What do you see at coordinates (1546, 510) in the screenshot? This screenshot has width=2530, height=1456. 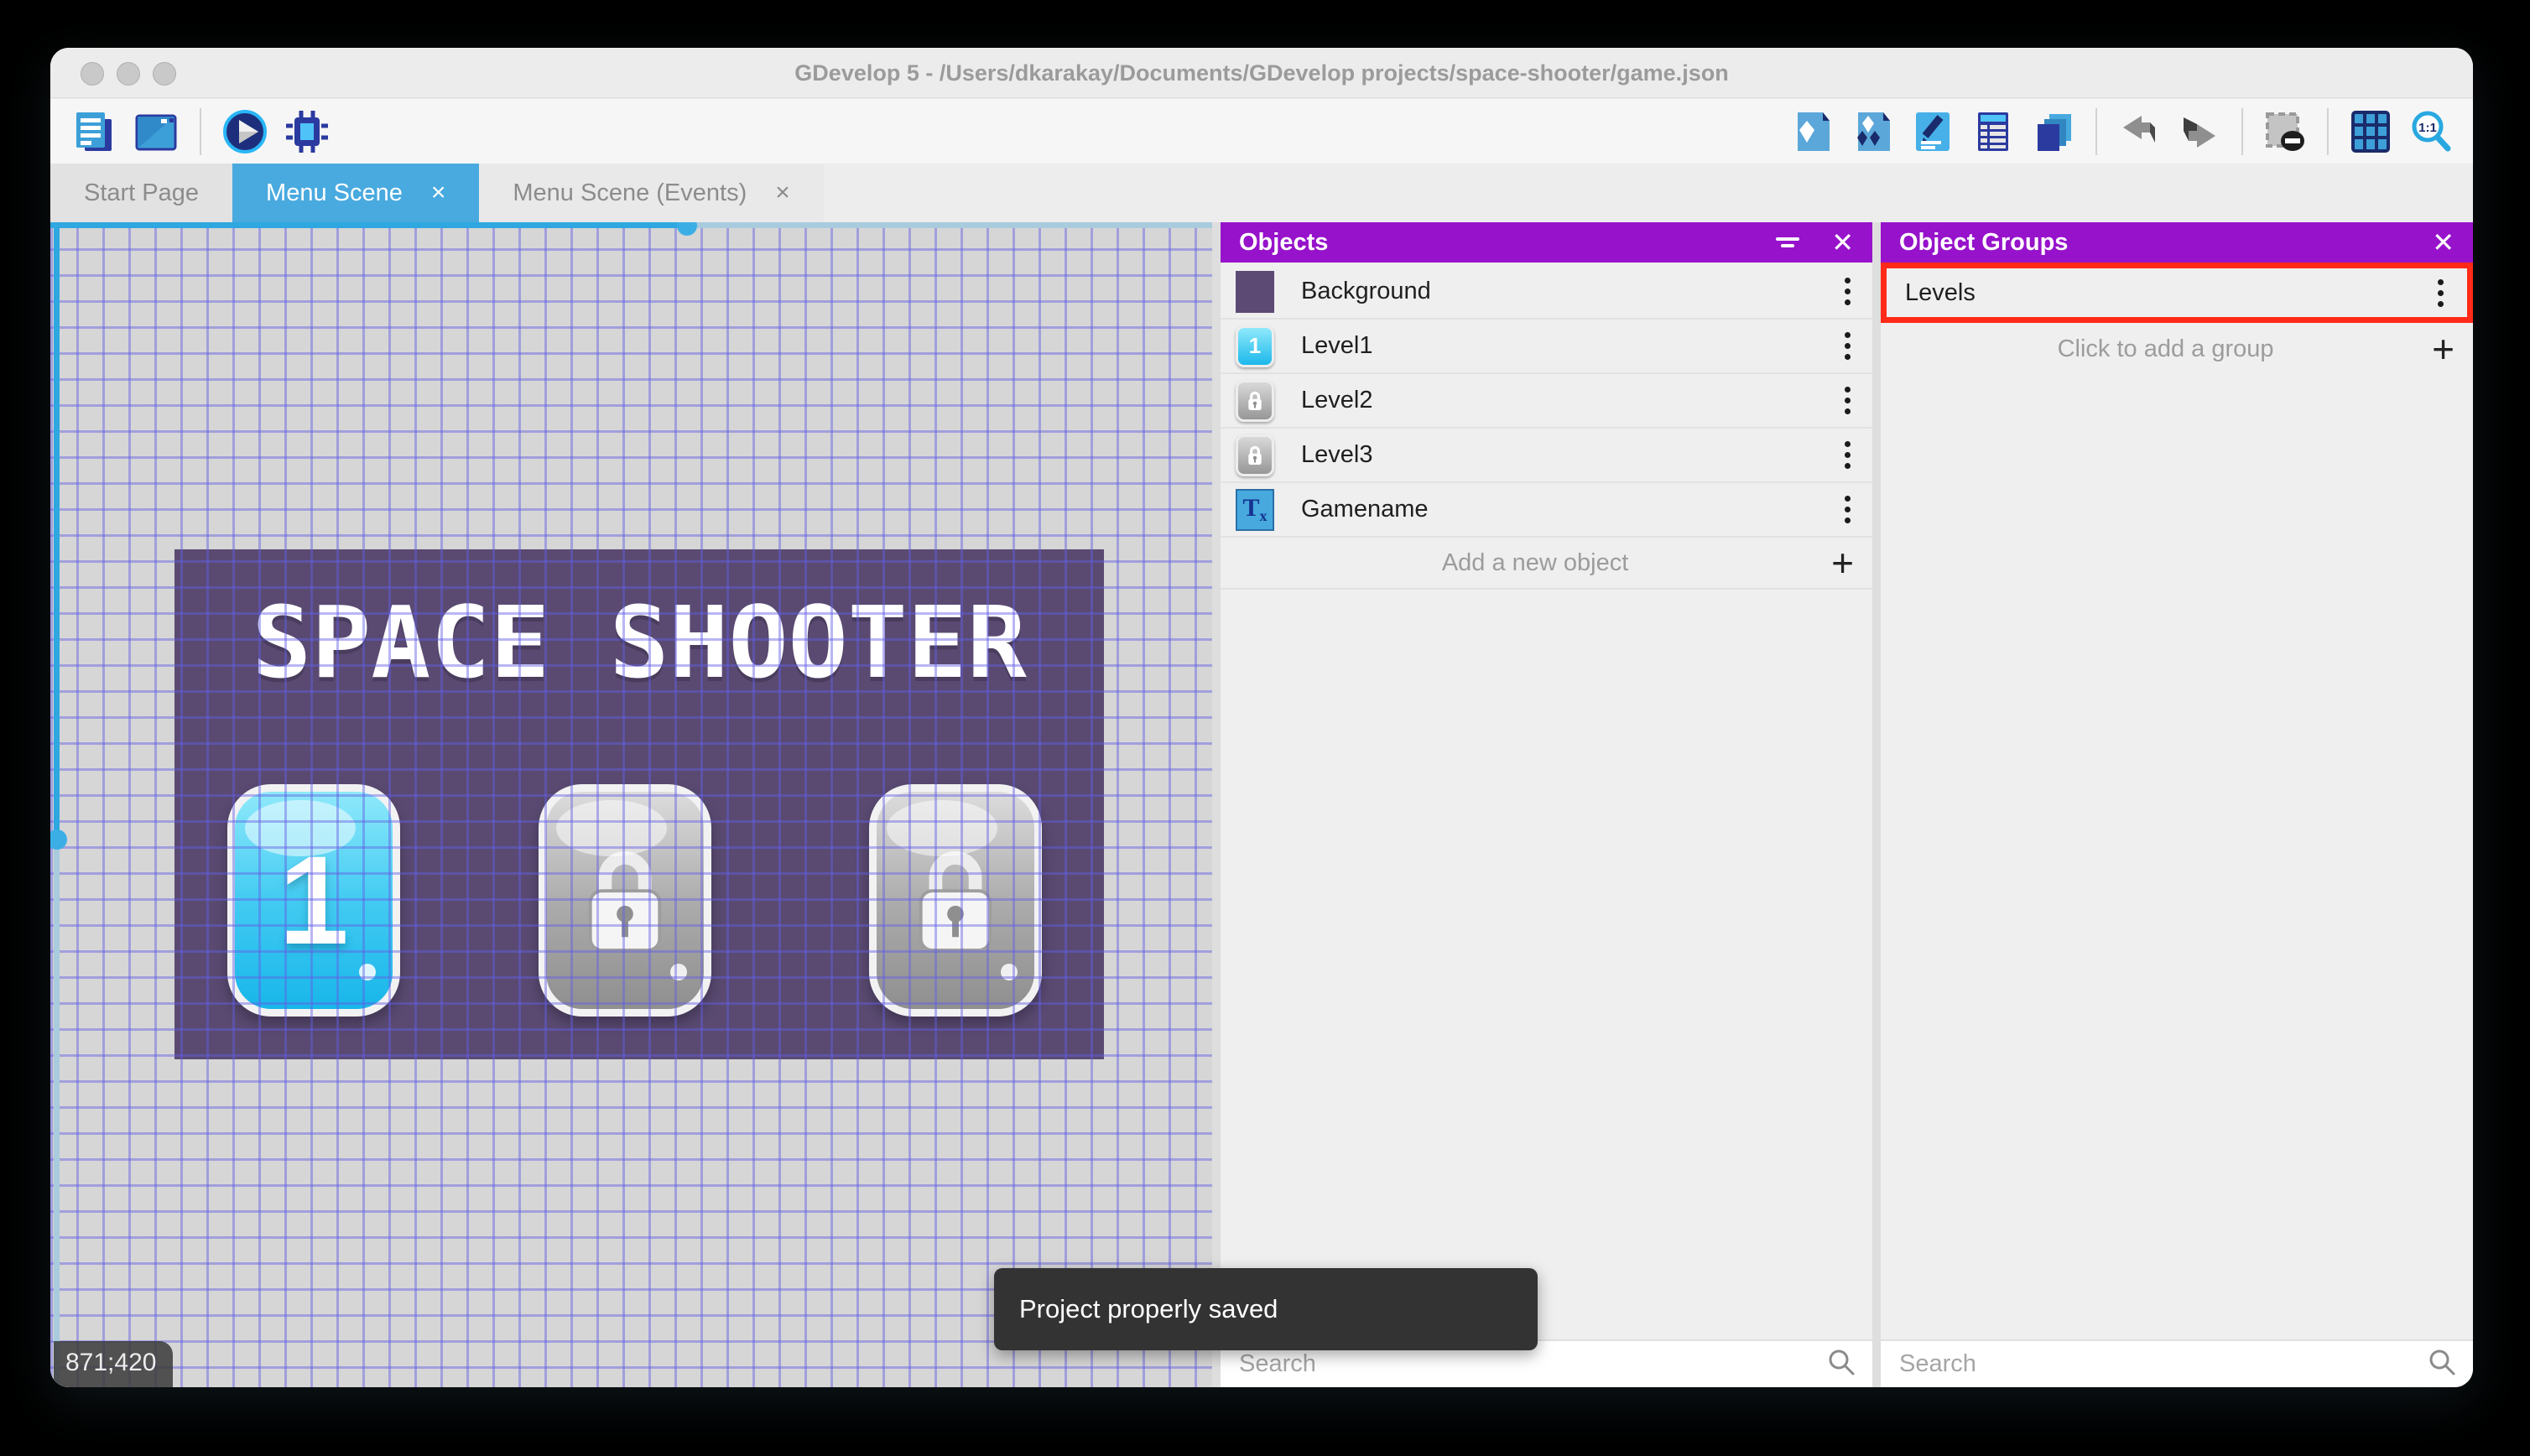 I see `object-row-gamename: Tx Gamename` at bounding box center [1546, 510].